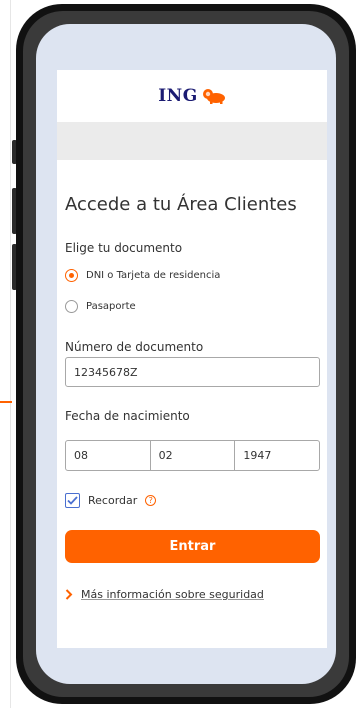  Describe the element at coordinates (181, 204) in the screenshot. I see `page-title: Accede a tu Área Clientes` at that location.